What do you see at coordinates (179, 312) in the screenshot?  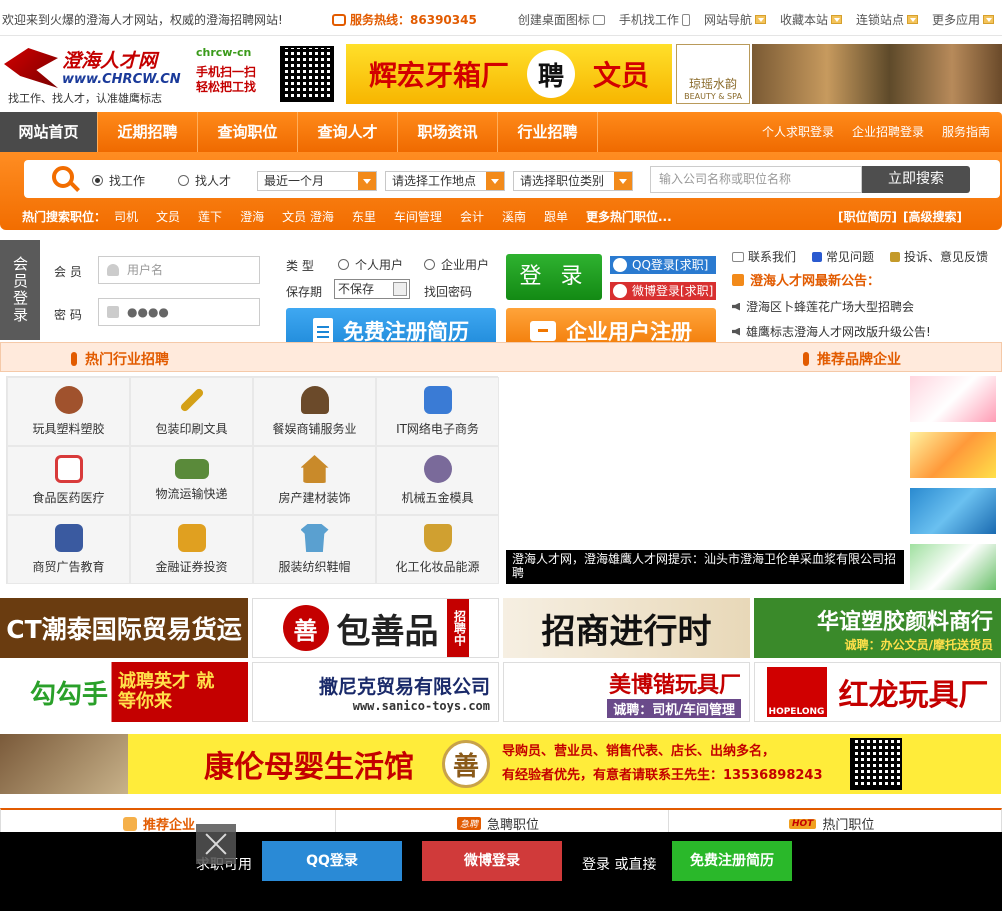 I see `password-input: ●●●●` at bounding box center [179, 312].